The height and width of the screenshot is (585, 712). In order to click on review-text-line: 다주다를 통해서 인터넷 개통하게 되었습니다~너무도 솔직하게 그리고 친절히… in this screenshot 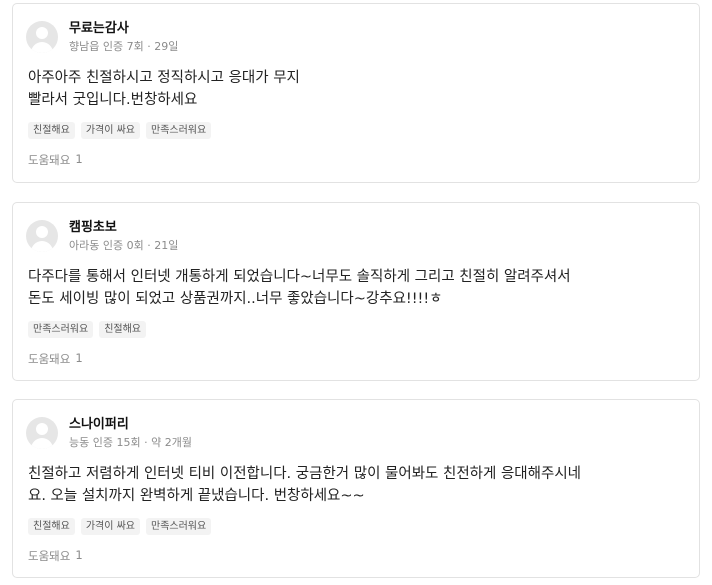, I will do `click(299, 277)`.